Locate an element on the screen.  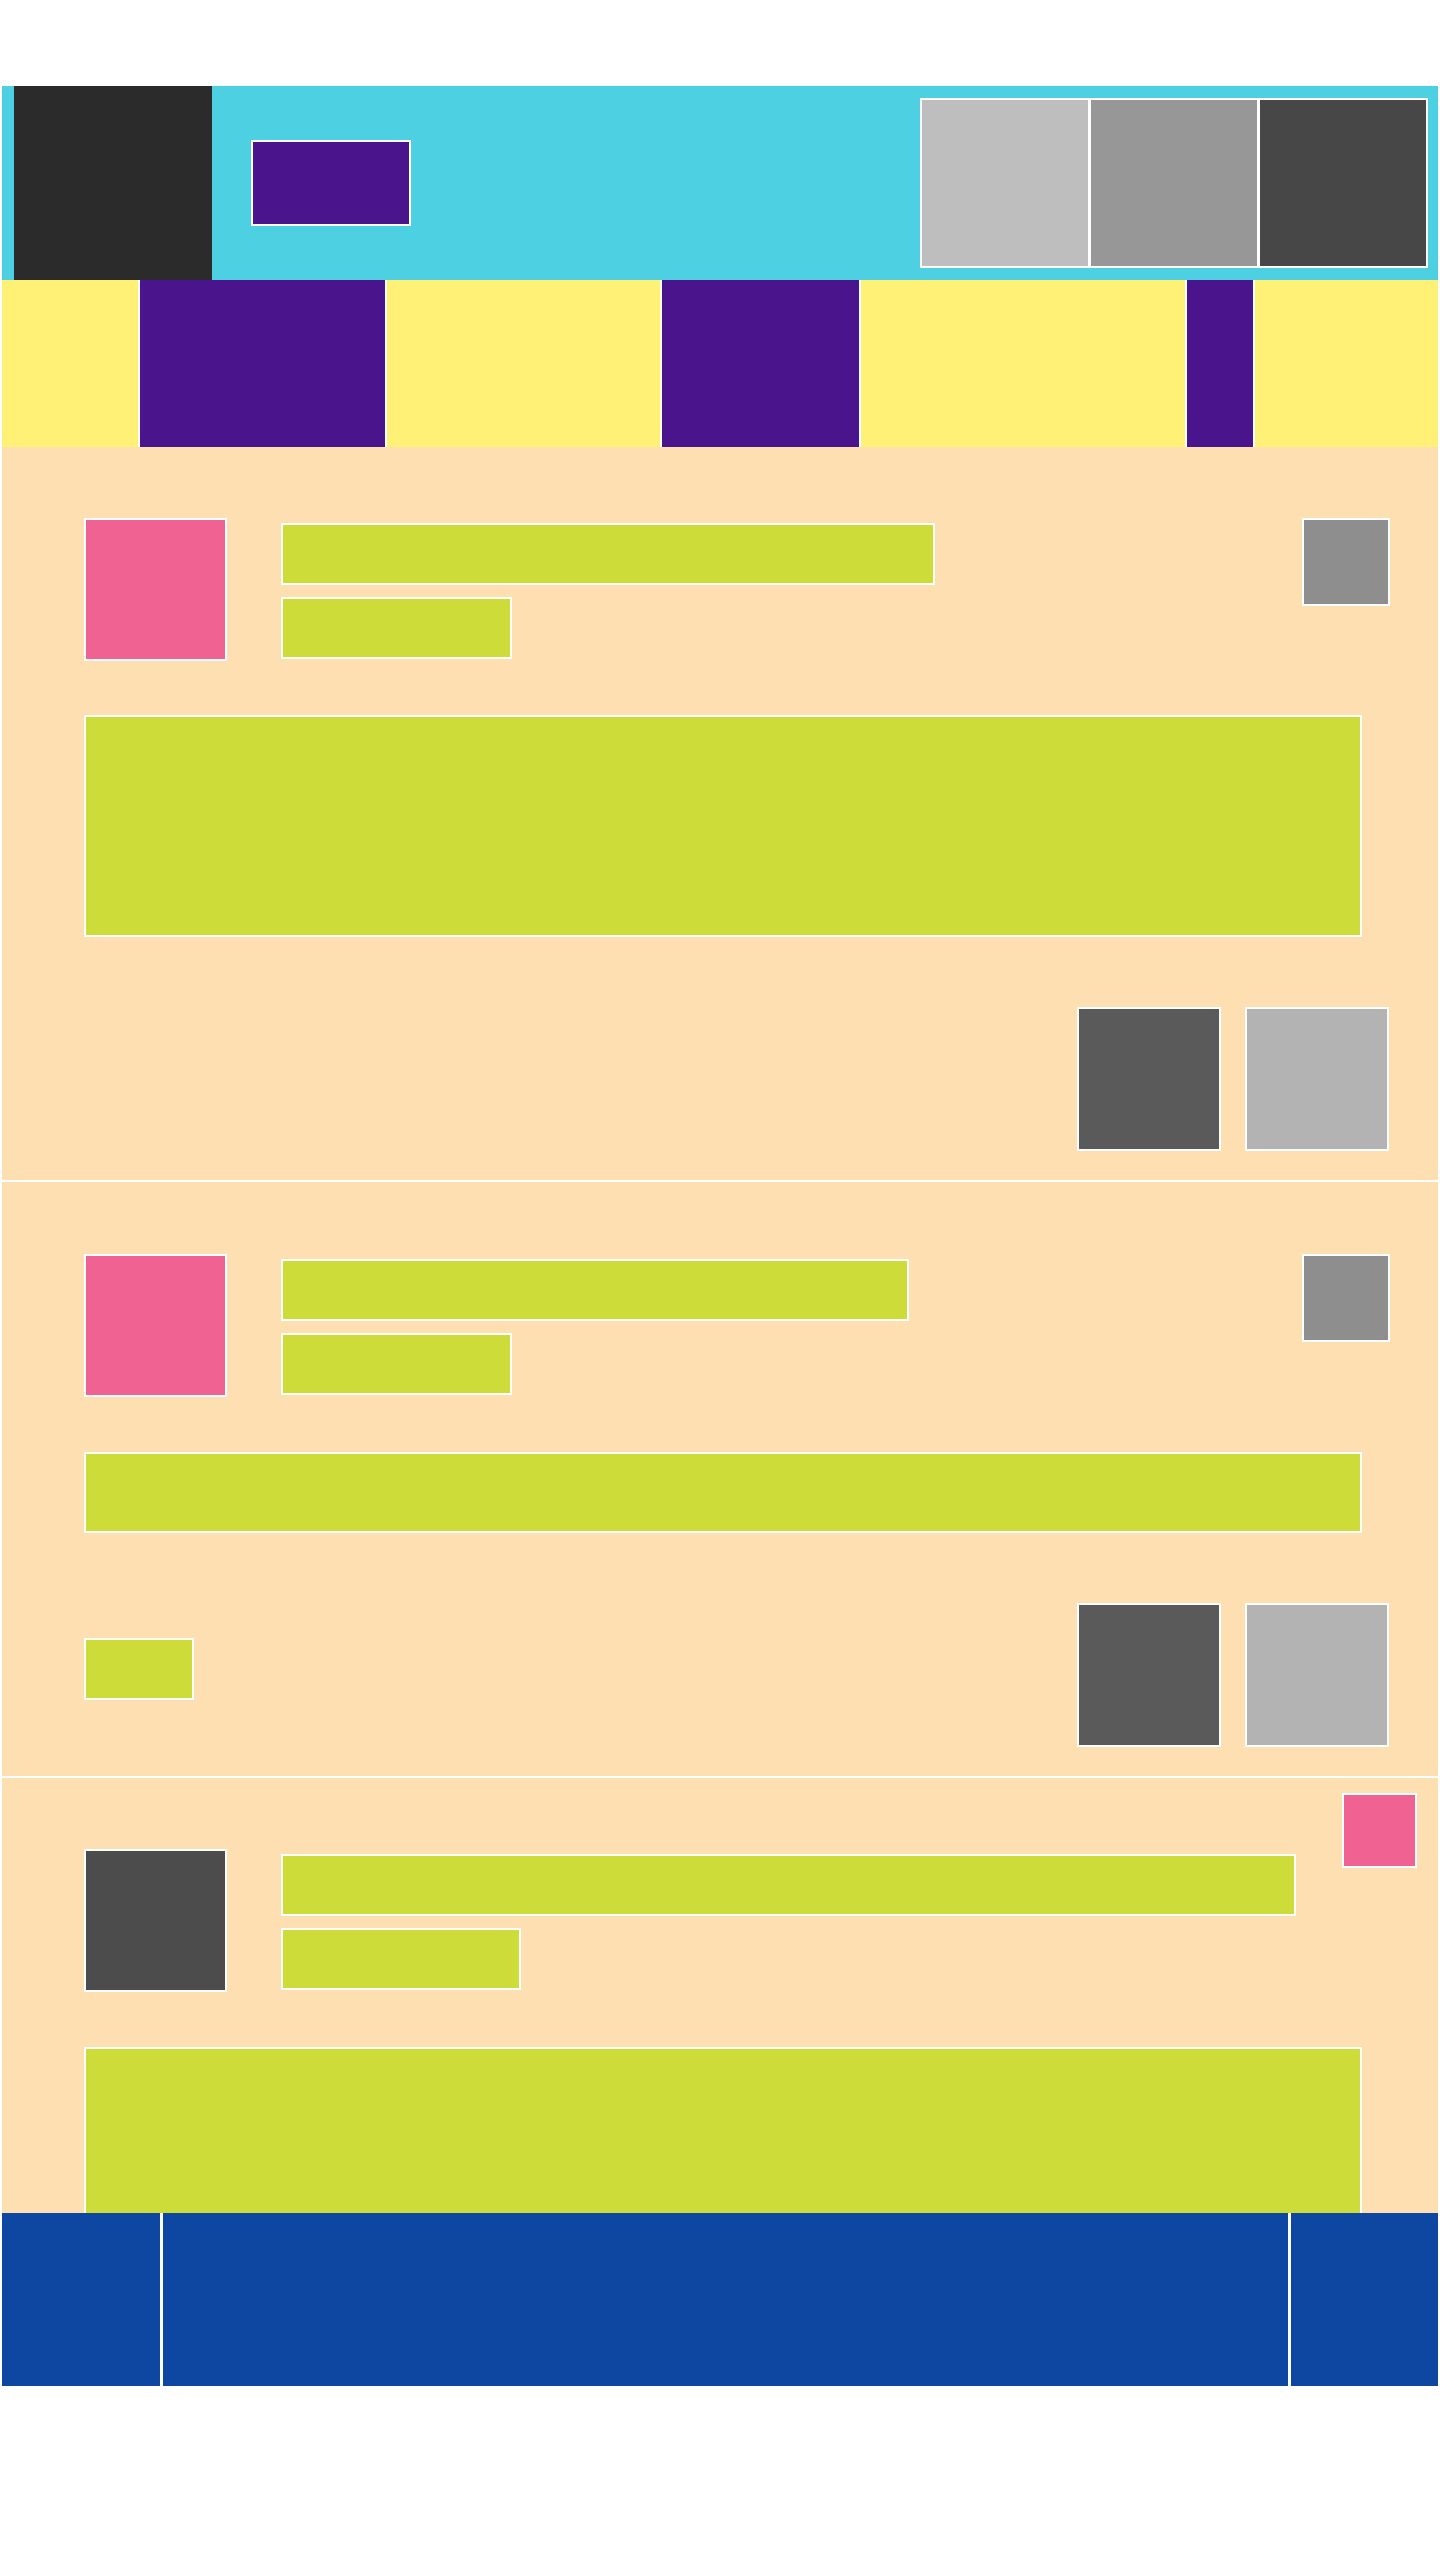
nav-right-icon is located at coordinates (1364, 2299).